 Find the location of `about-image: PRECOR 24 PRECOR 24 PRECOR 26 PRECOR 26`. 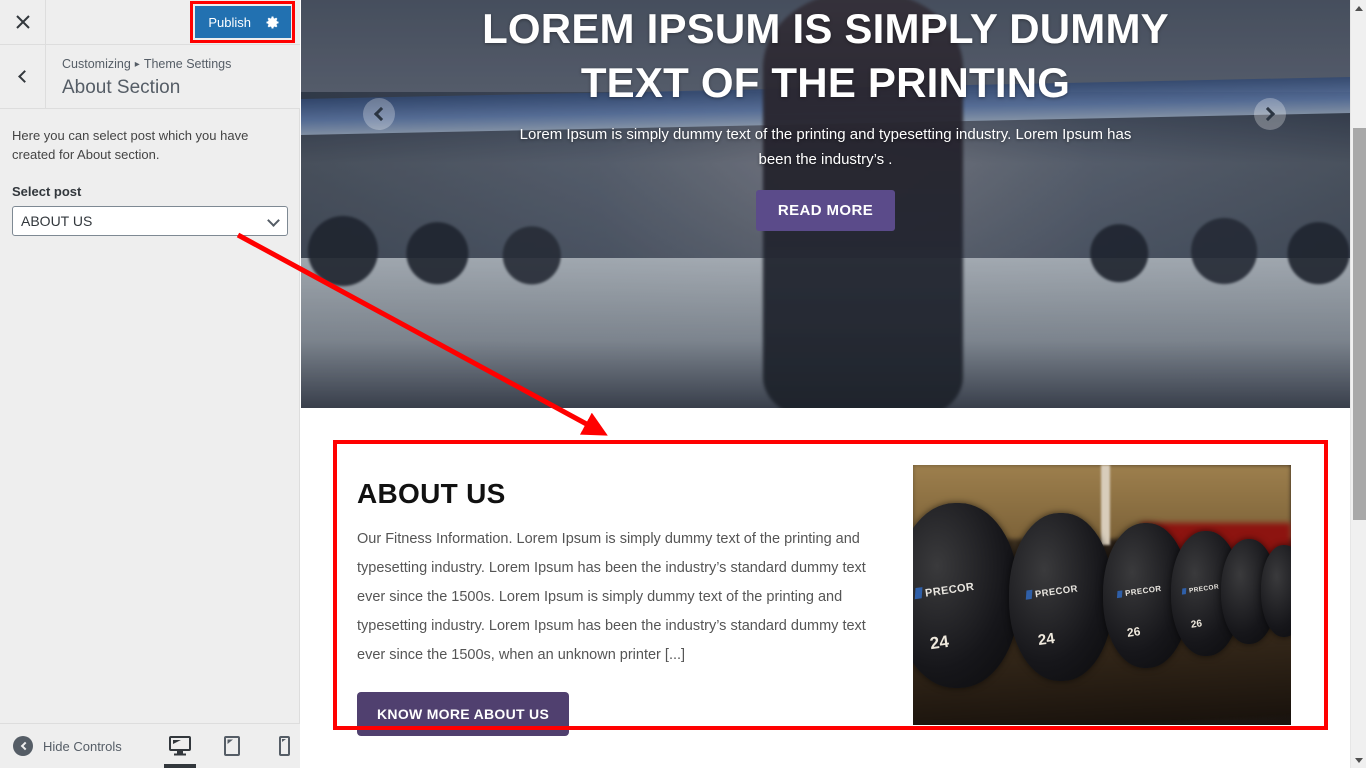

about-image: PRECOR 24 PRECOR 24 PRECOR 26 PRECOR 26 is located at coordinates (1102, 595).